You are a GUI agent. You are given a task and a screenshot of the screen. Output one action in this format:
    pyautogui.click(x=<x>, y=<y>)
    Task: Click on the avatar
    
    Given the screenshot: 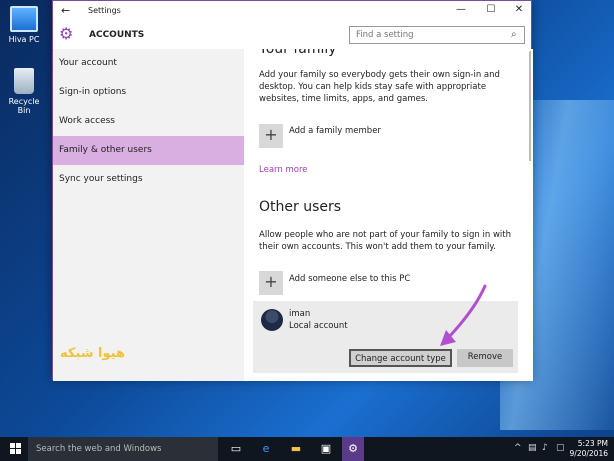 What is the action you would take?
    pyautogui.click(x=272, y=320)
    